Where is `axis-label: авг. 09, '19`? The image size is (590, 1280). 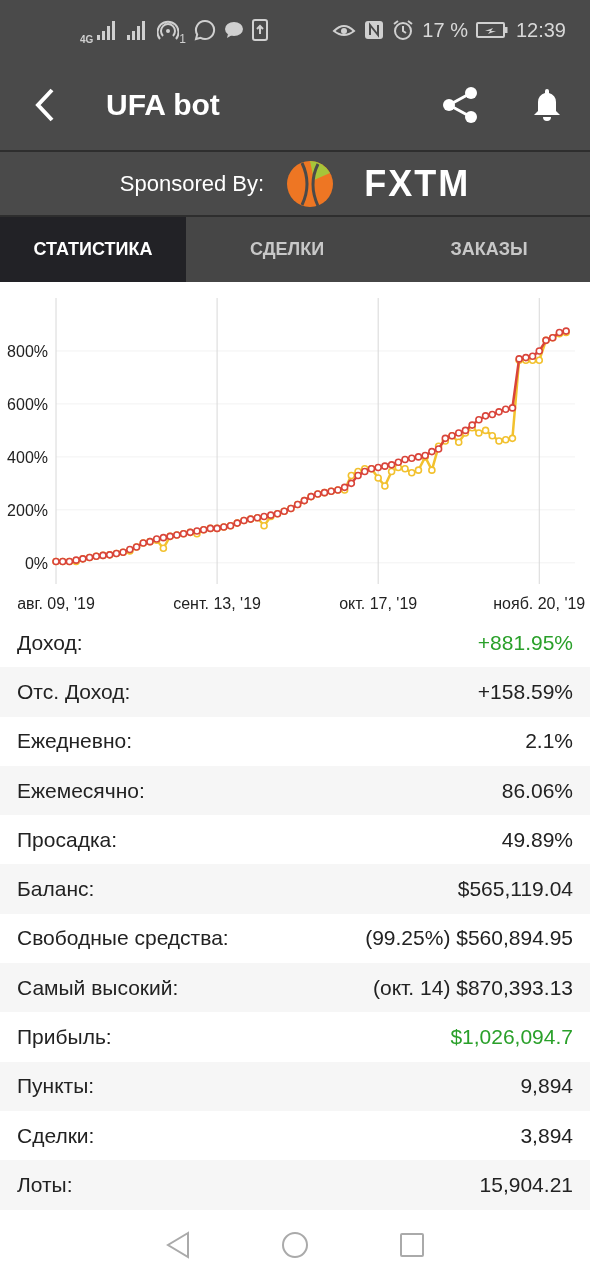 axis-label: авг. 09, '19 is located at coordinates (56, 603).